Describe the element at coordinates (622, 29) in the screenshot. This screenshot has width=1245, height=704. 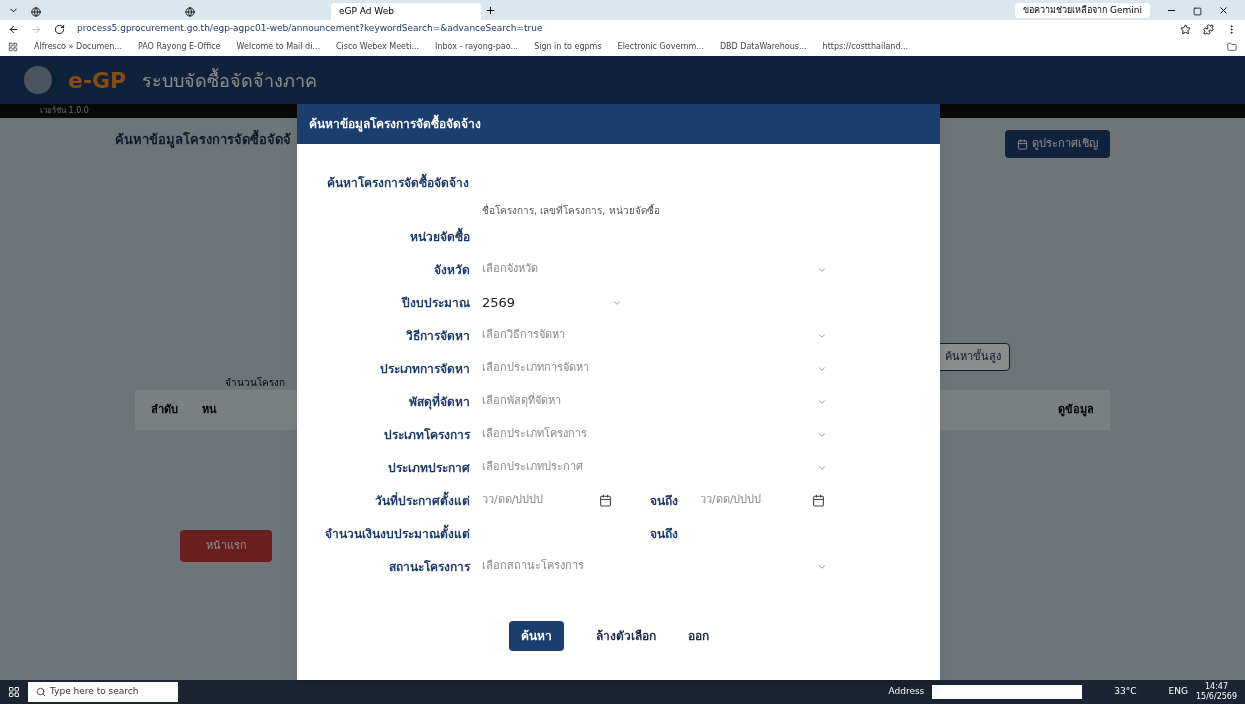
I see `address-bar: process5.gprocurement.go.th/egp-agpc01-web/announcement?keywordSearch=&advanceSearch=true` at that location.